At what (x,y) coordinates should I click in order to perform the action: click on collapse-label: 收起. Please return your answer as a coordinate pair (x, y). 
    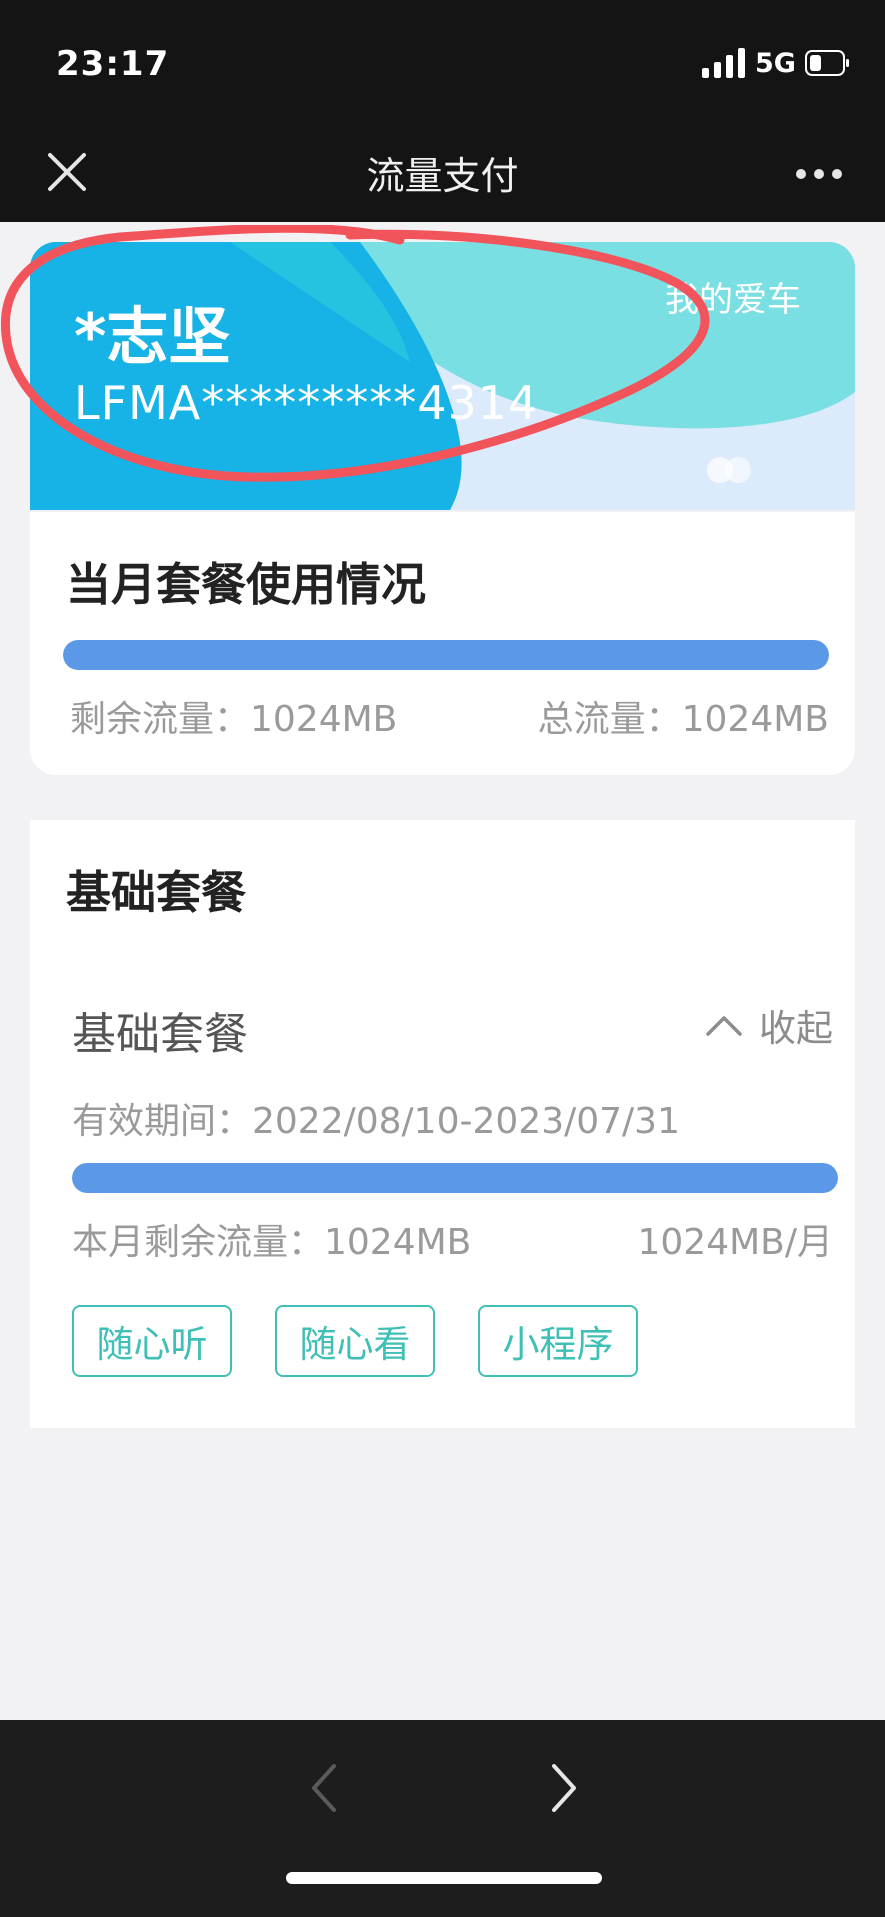
    Looking at the image, I should click on (796, 1028).